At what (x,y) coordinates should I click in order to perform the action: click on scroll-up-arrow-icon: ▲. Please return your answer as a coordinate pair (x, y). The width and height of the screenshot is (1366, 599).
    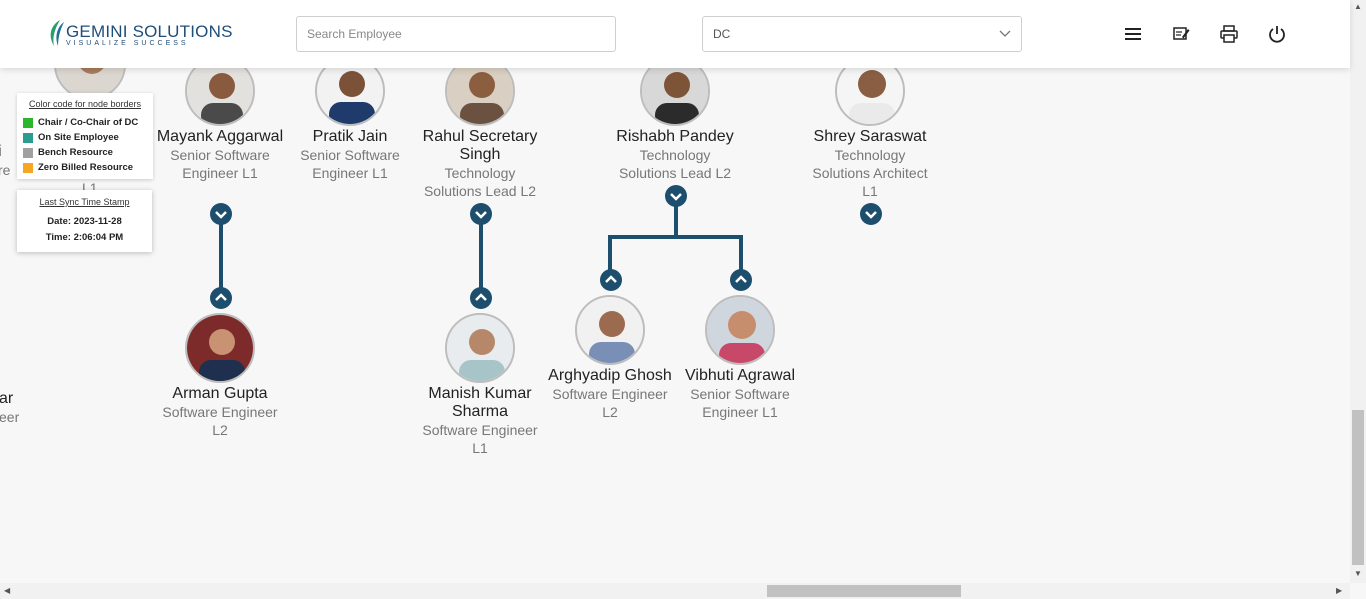
    Looking at the image, I should click on (1358, 6).